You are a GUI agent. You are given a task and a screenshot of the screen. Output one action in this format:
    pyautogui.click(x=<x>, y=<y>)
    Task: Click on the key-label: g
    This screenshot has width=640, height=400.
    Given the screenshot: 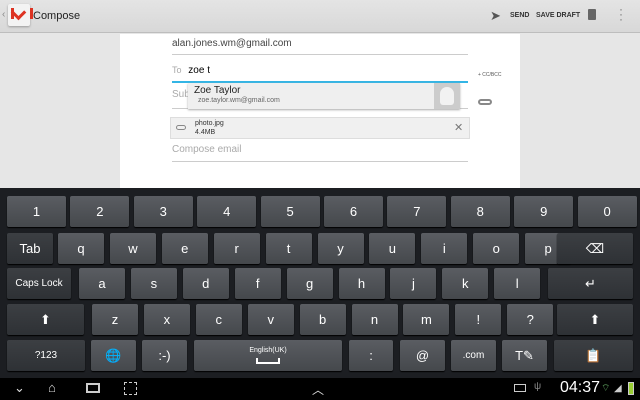 What is the action you would take?
    pyautogui.click(x=309, y=283)
    